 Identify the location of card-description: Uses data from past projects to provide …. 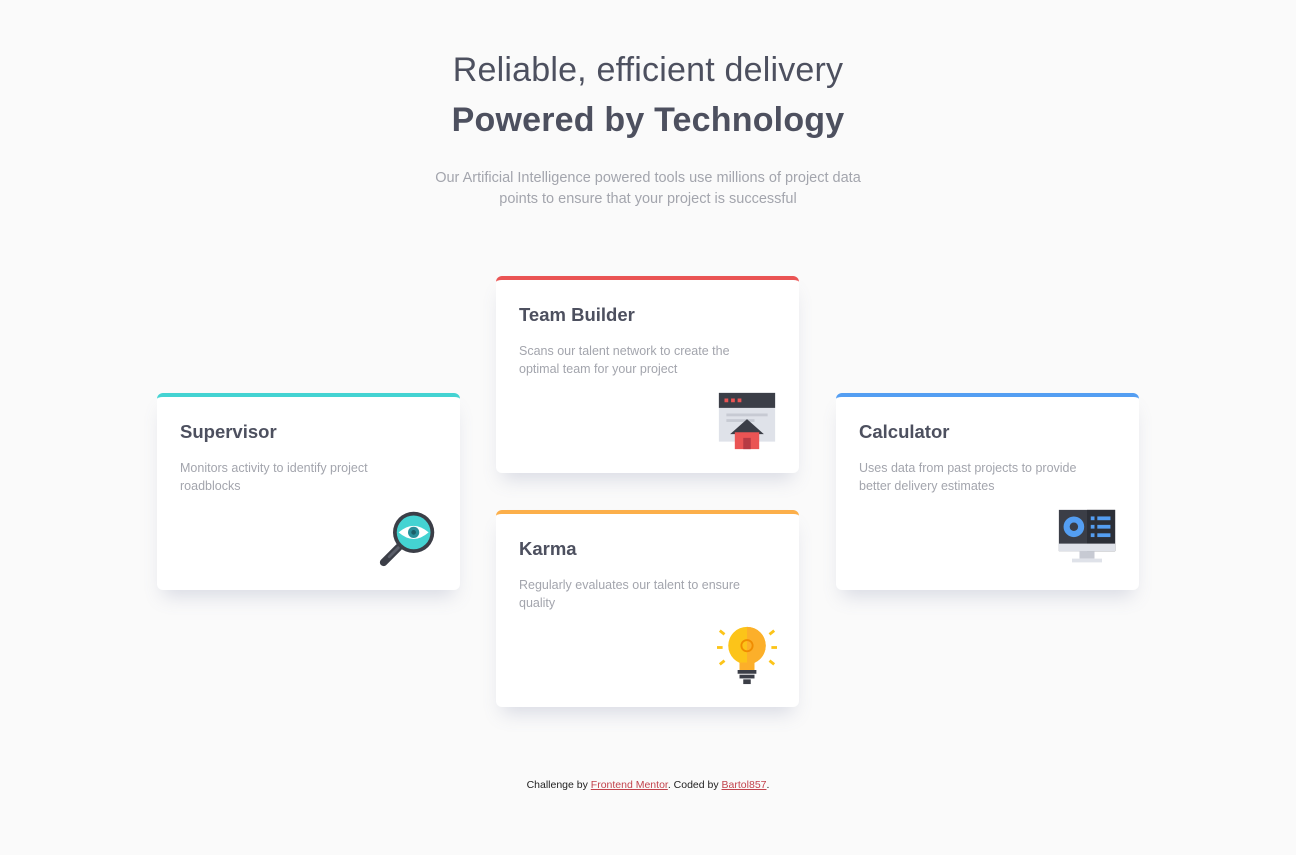
(968, 477).